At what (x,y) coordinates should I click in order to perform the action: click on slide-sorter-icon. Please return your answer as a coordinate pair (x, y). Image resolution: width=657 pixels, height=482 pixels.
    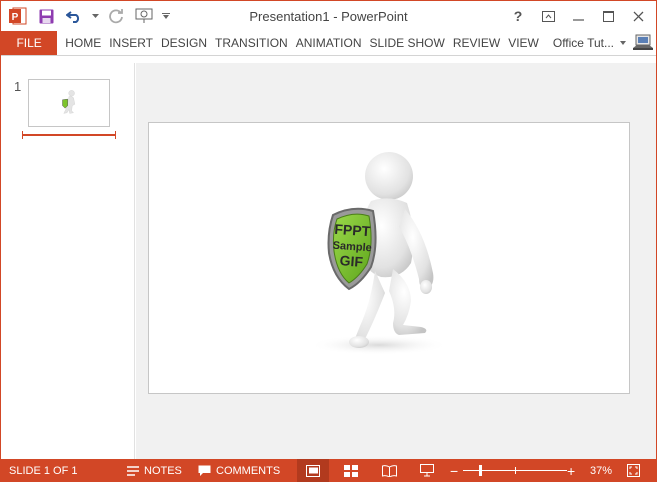
    Looking at the image, I should click on (351, 470).